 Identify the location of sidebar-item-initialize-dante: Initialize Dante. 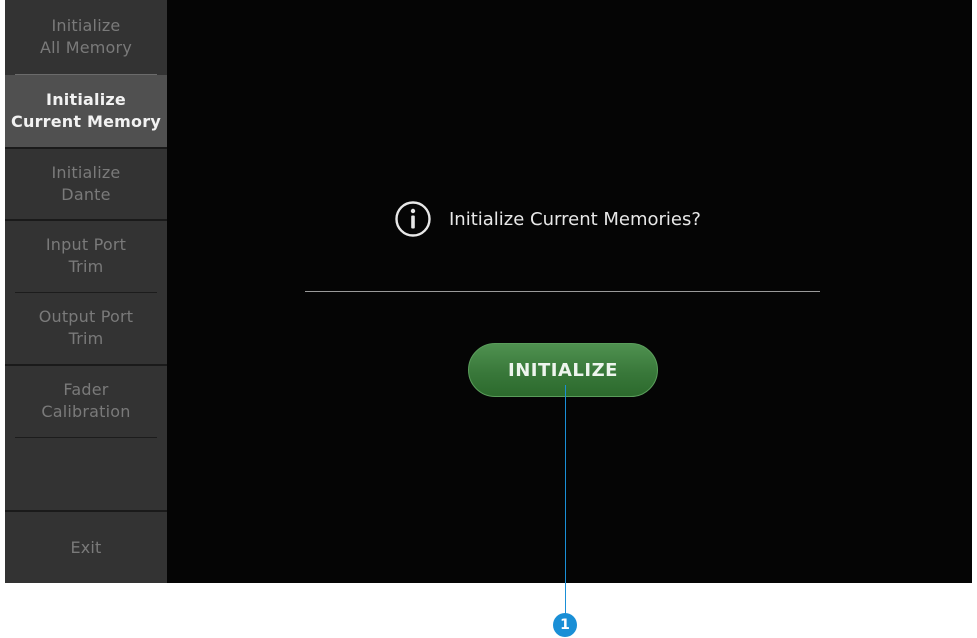
(86, 184).